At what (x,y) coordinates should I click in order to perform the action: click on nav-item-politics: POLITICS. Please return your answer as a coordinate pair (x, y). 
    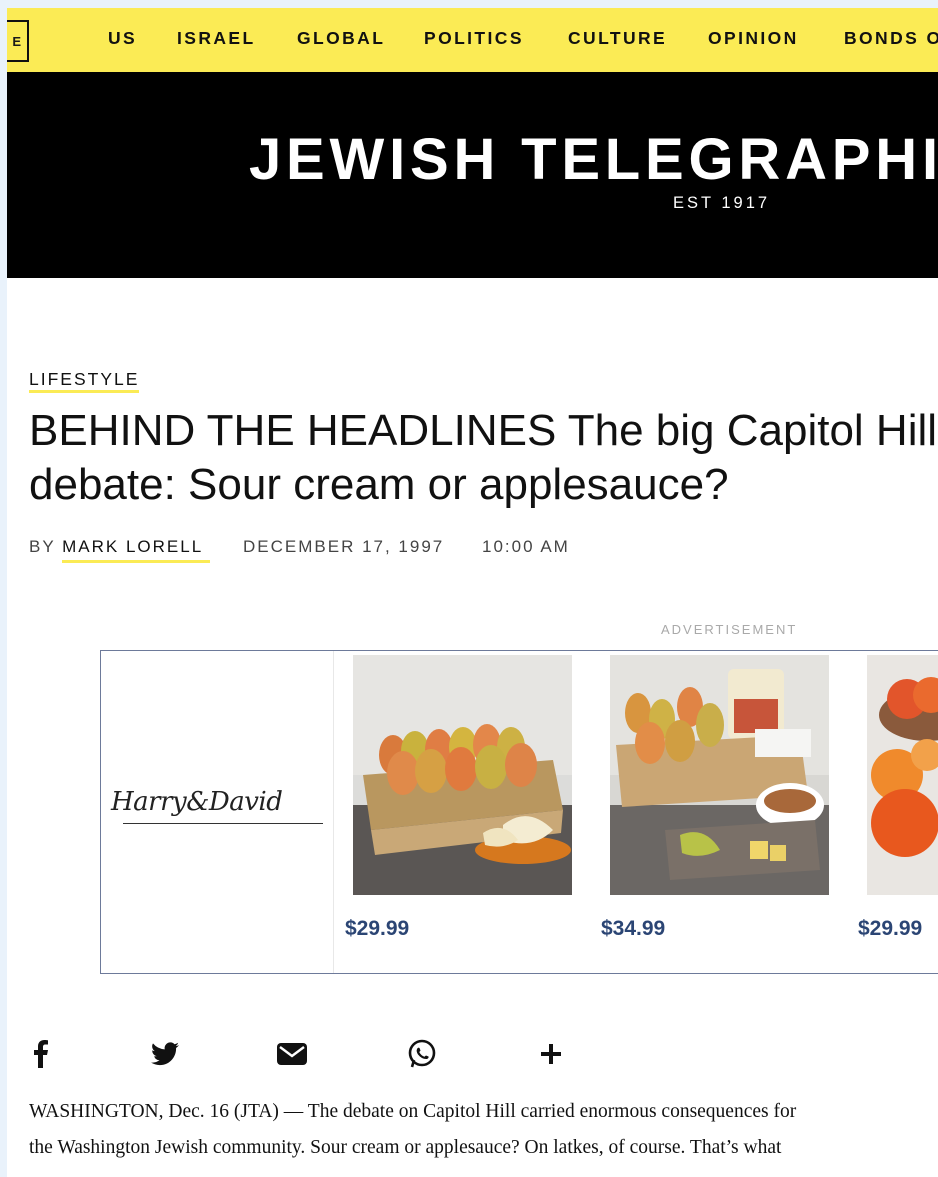
    Looking at the image, I should click on (474, 38).